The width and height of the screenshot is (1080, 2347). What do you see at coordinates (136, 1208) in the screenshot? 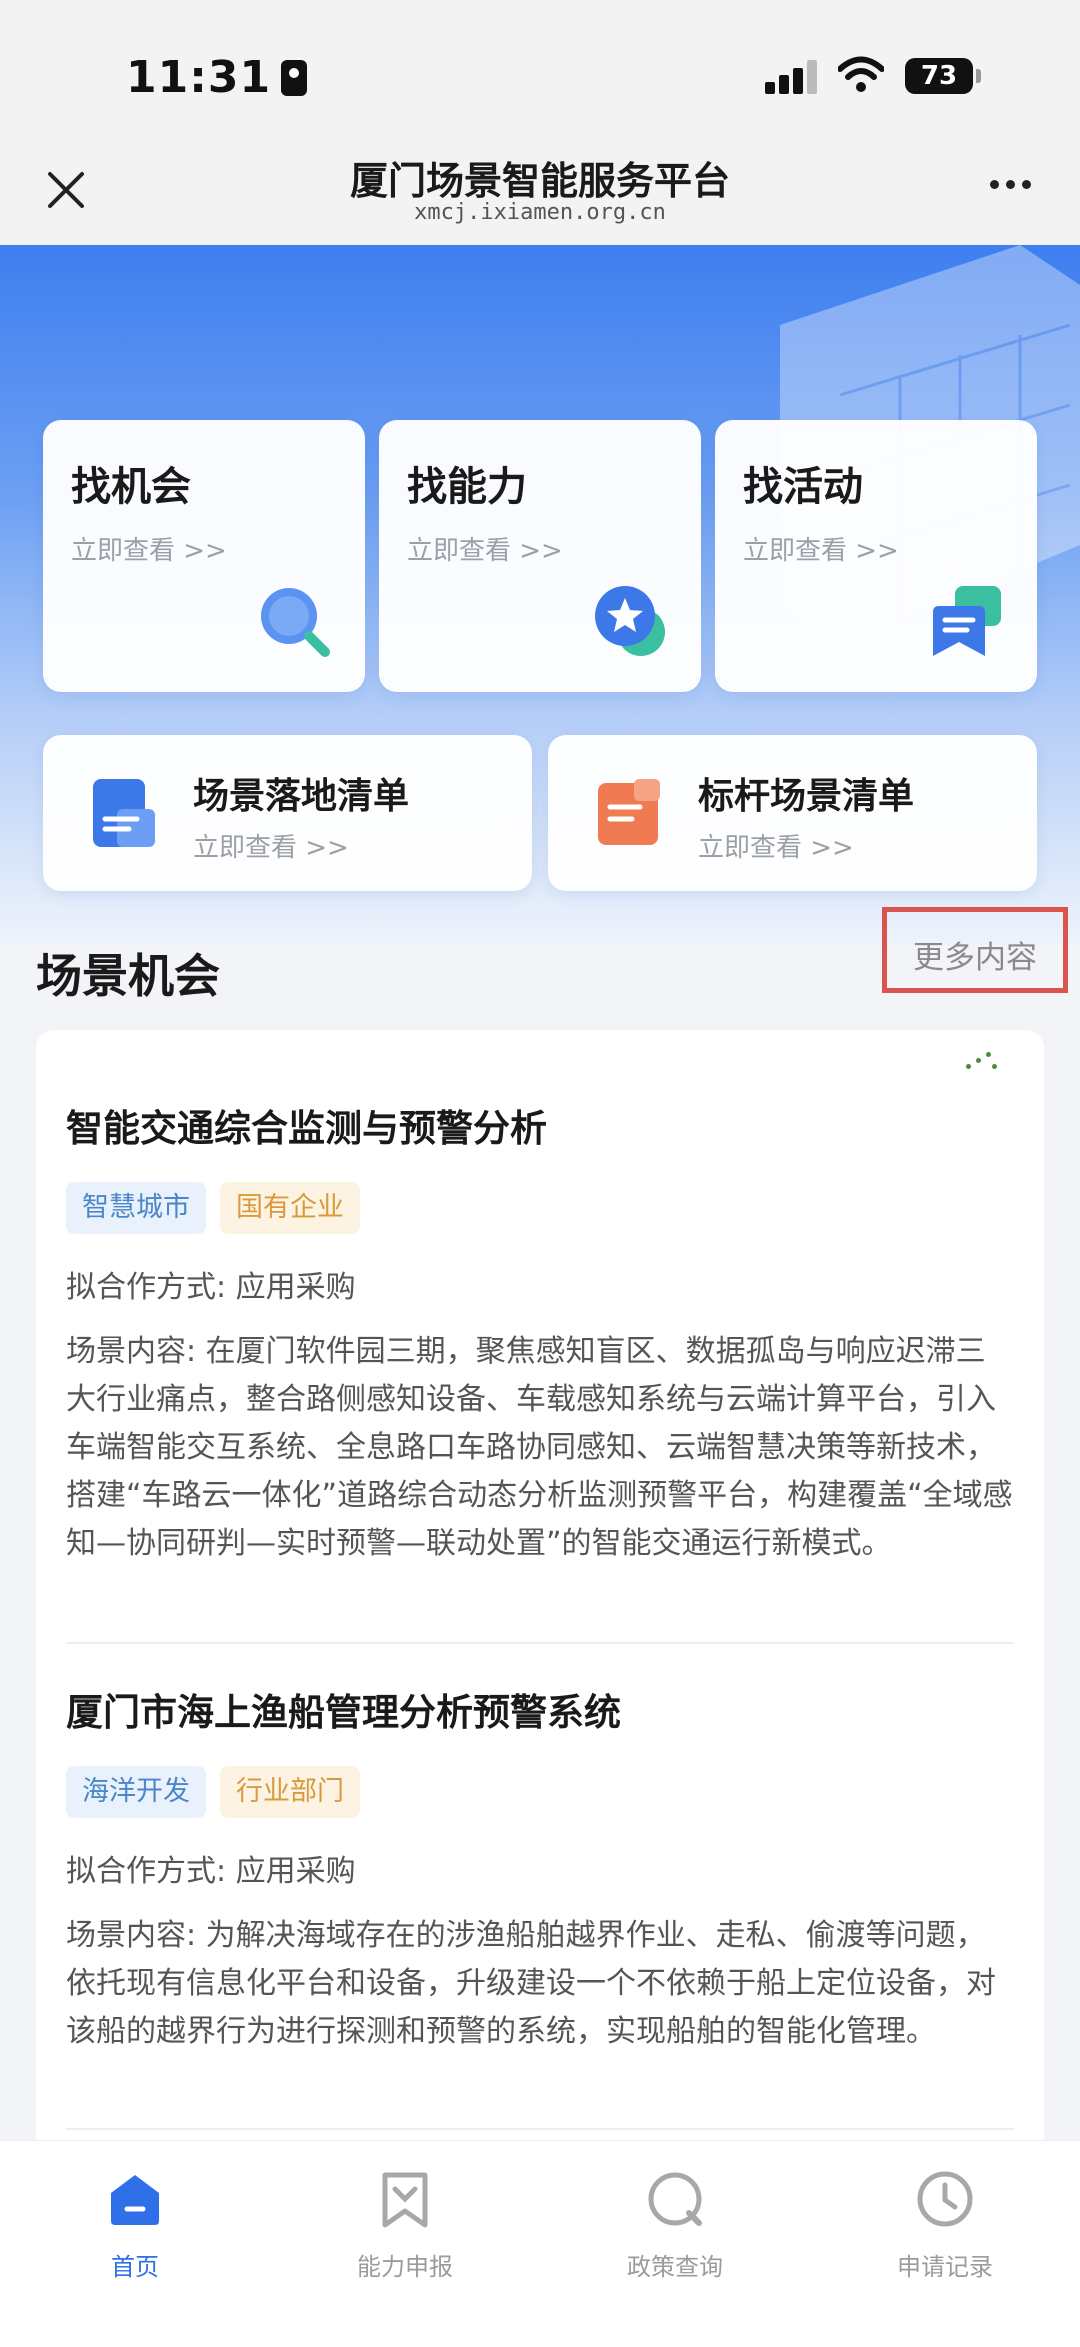
I see `tag-badge: 智慧城市` at bounding box center [136, 1208].